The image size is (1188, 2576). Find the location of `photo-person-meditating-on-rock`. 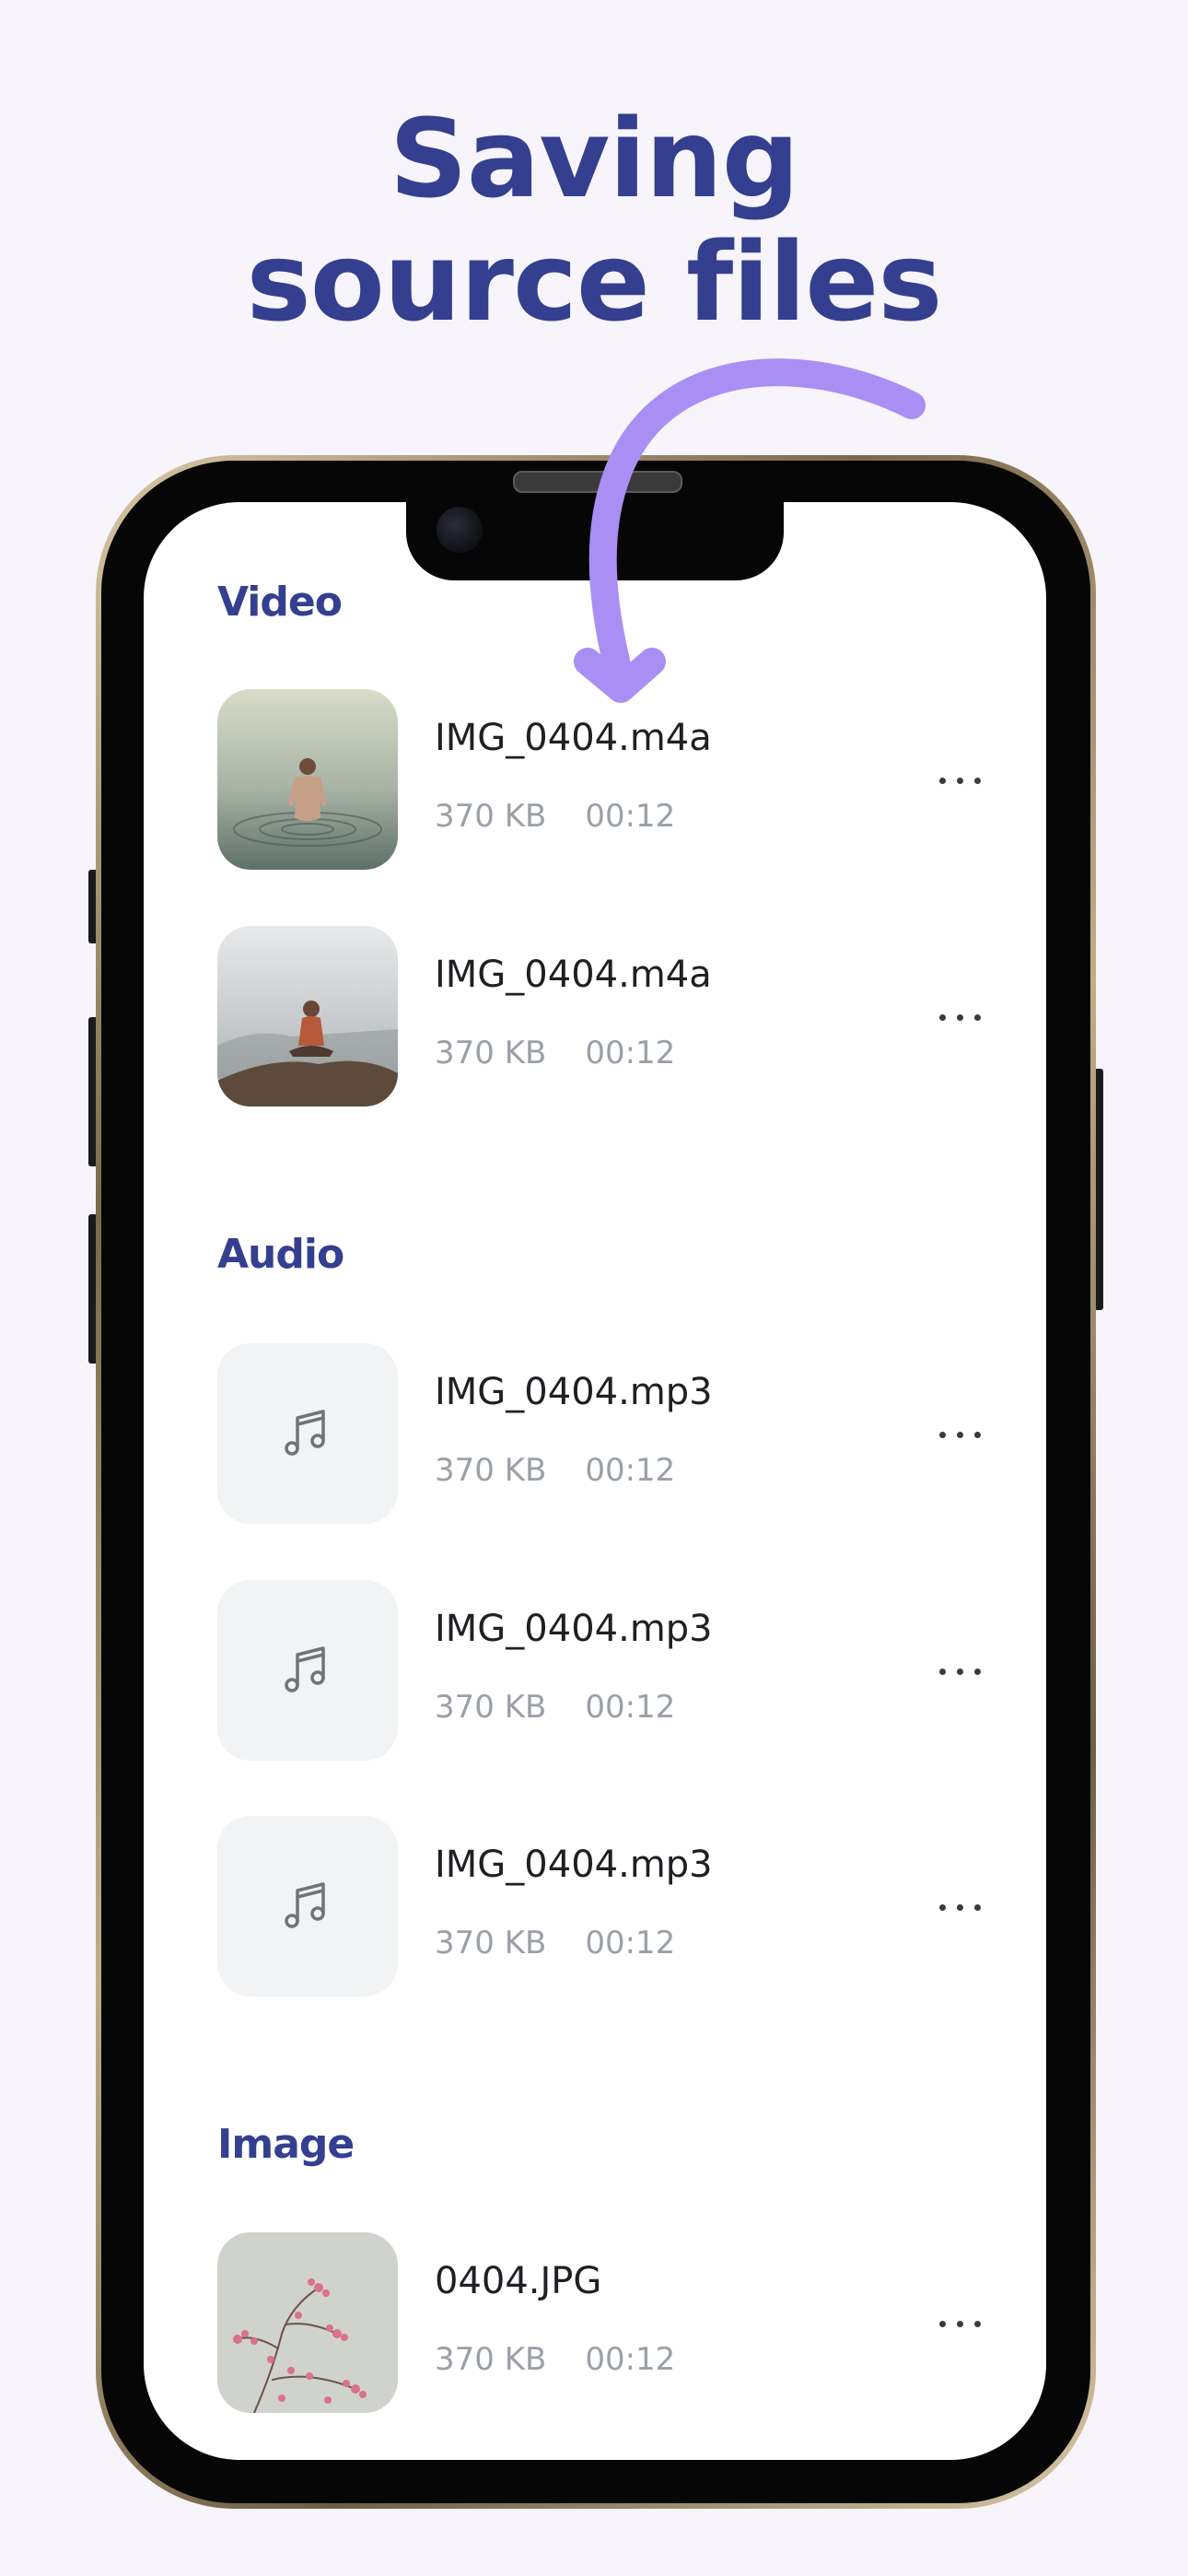

photo-person-meditating-on-rock is located at coordinates (307, 1016).